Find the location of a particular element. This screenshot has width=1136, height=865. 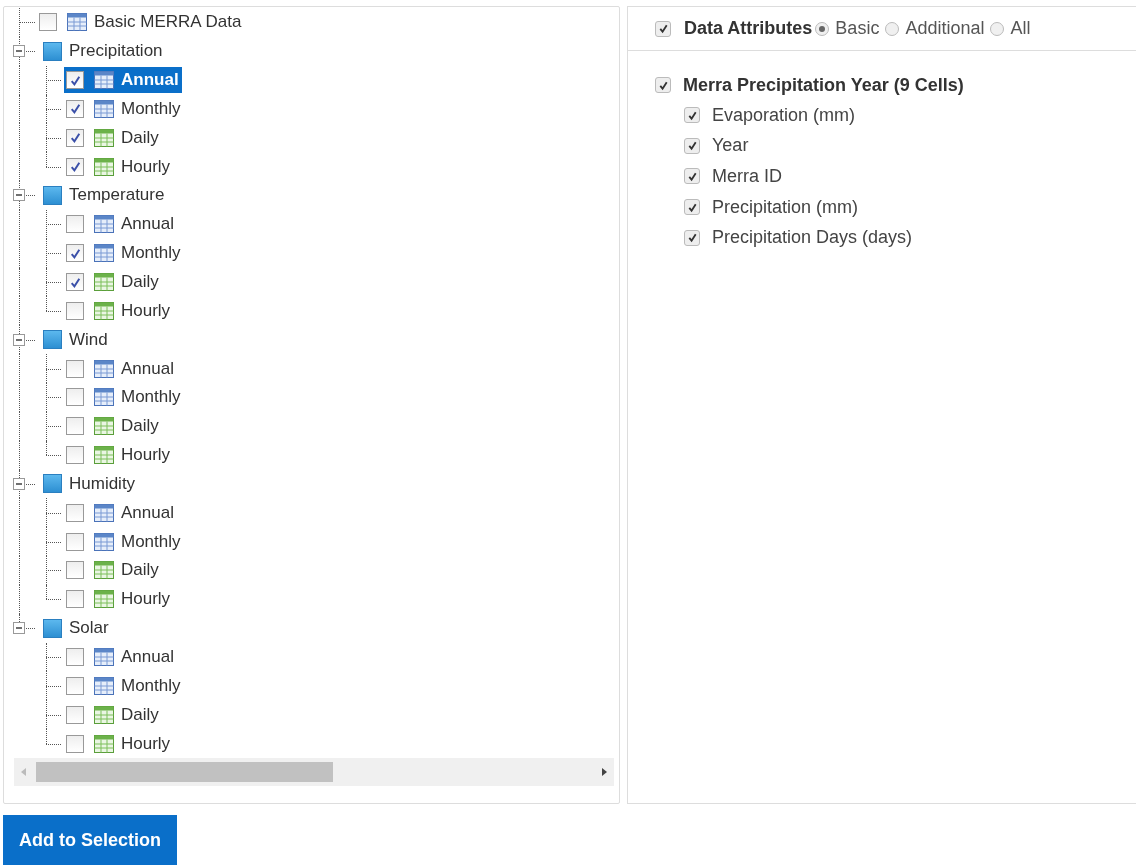

tree-label: Wind is located at coordinates (88, 339).